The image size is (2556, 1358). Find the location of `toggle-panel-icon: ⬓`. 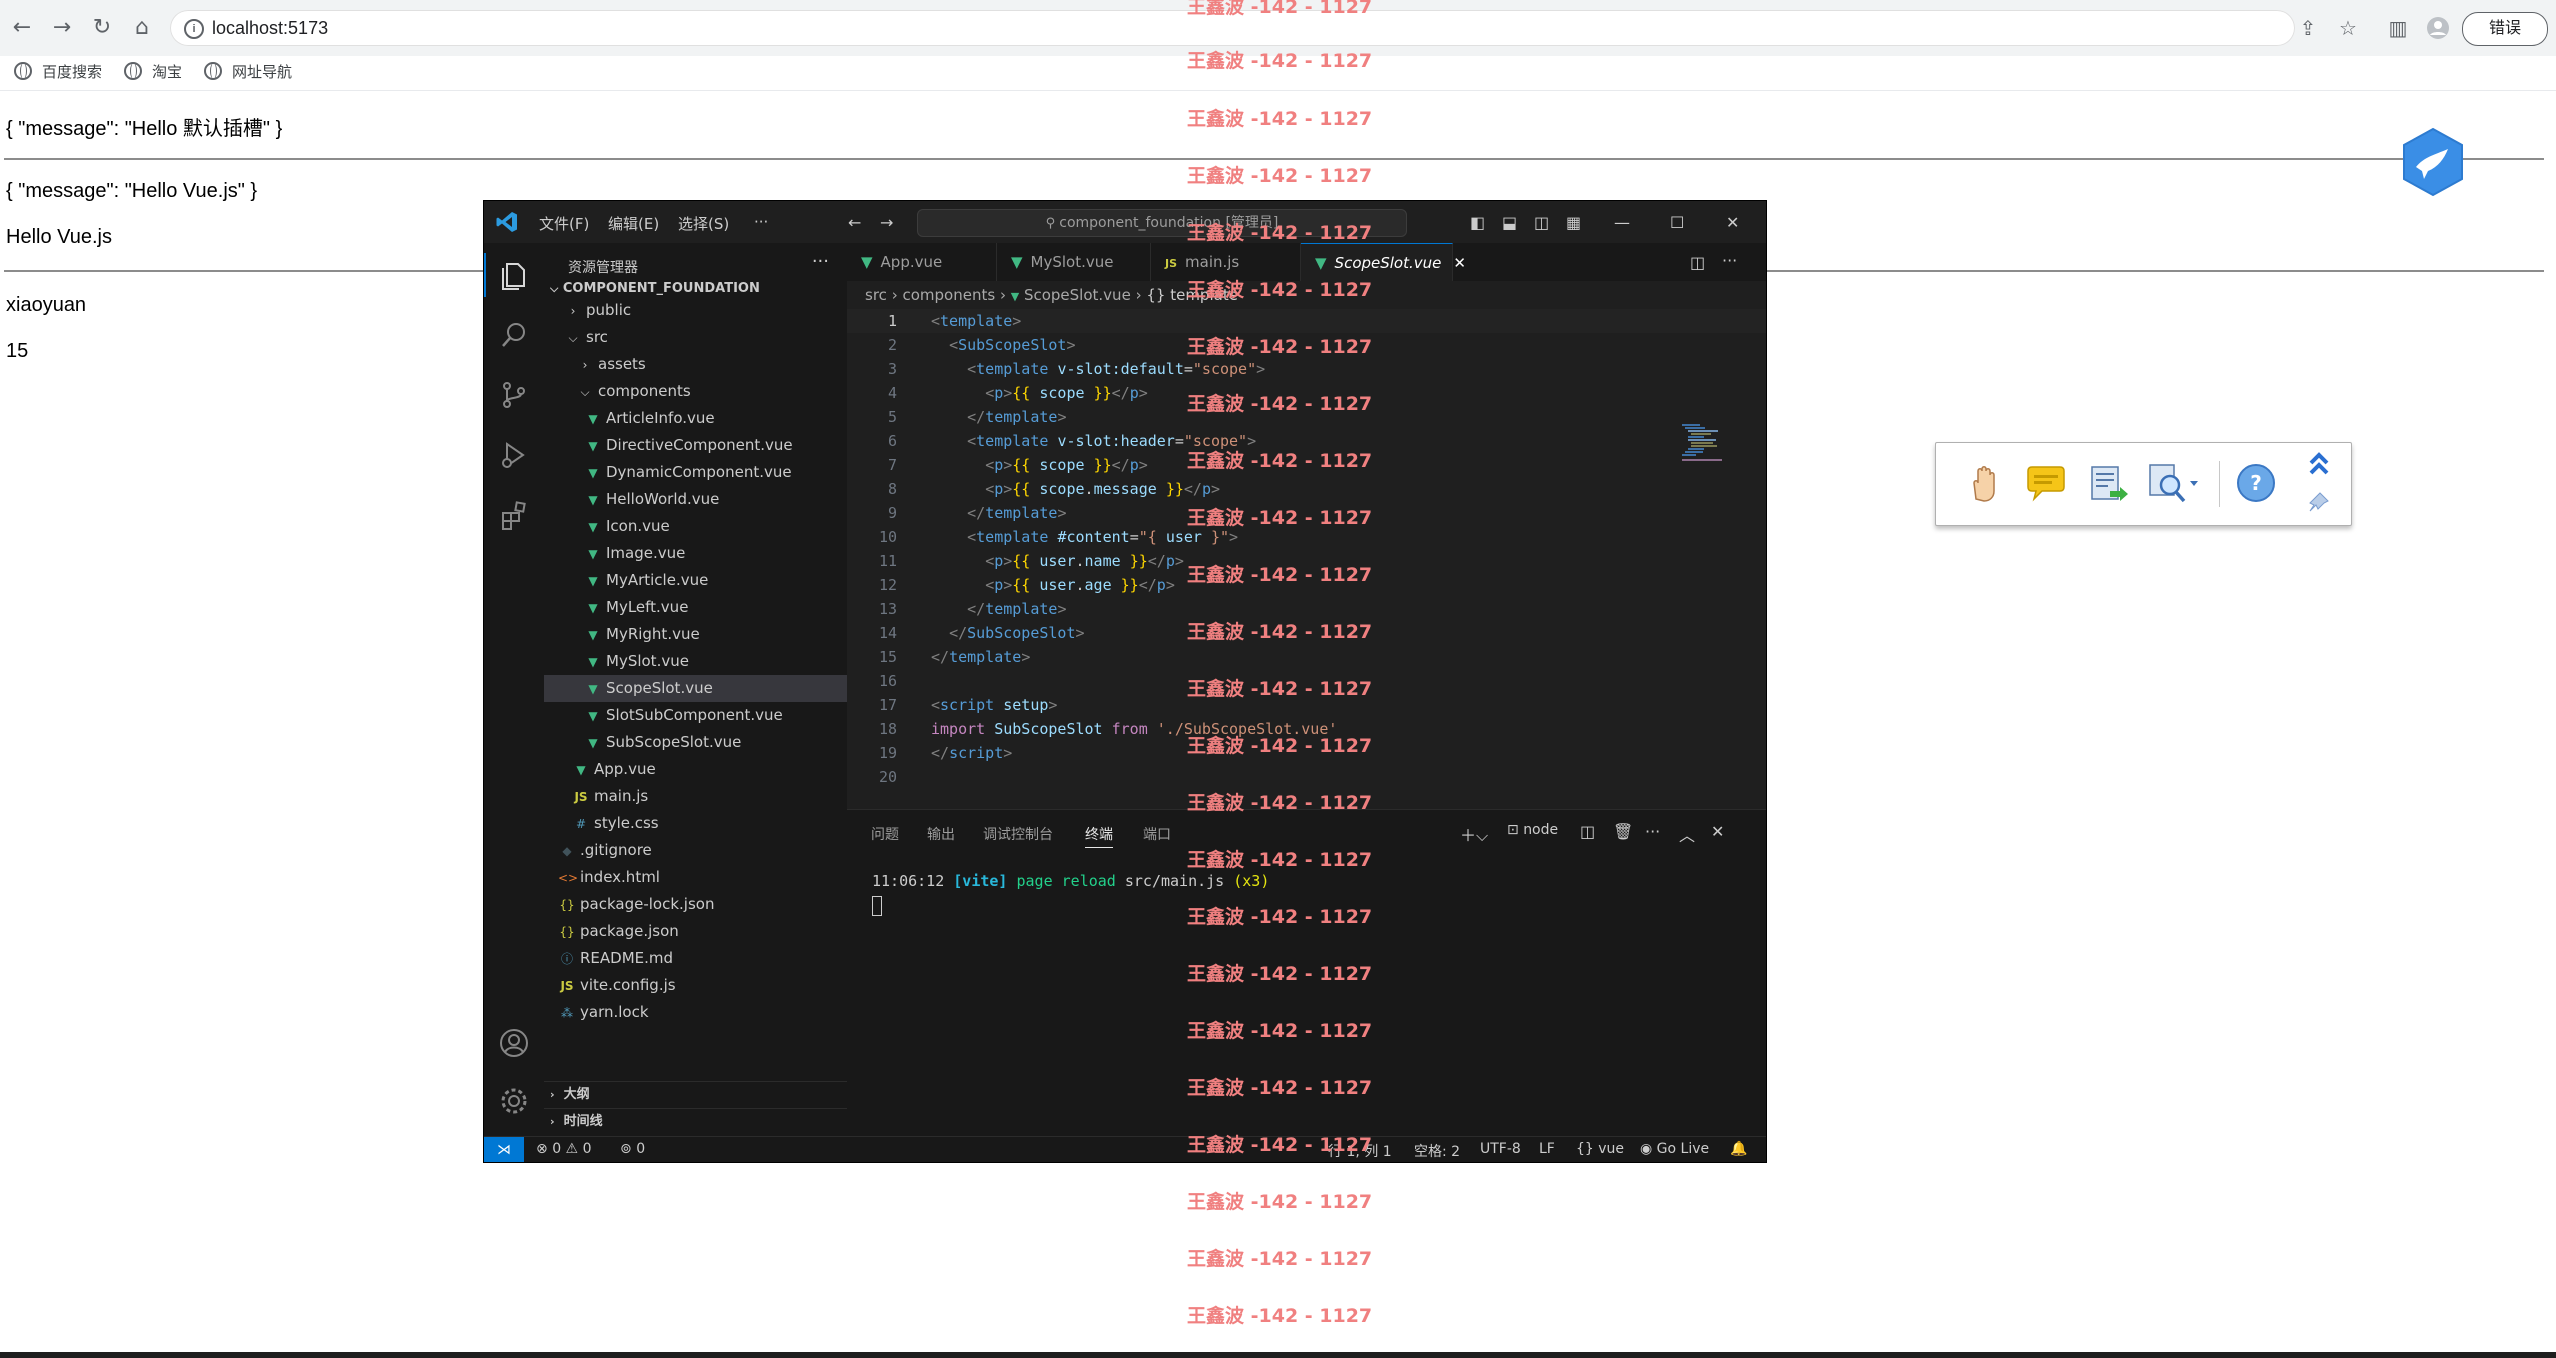

toggle-panel-icon: ⬓ is located at coordinates (1509, 222).